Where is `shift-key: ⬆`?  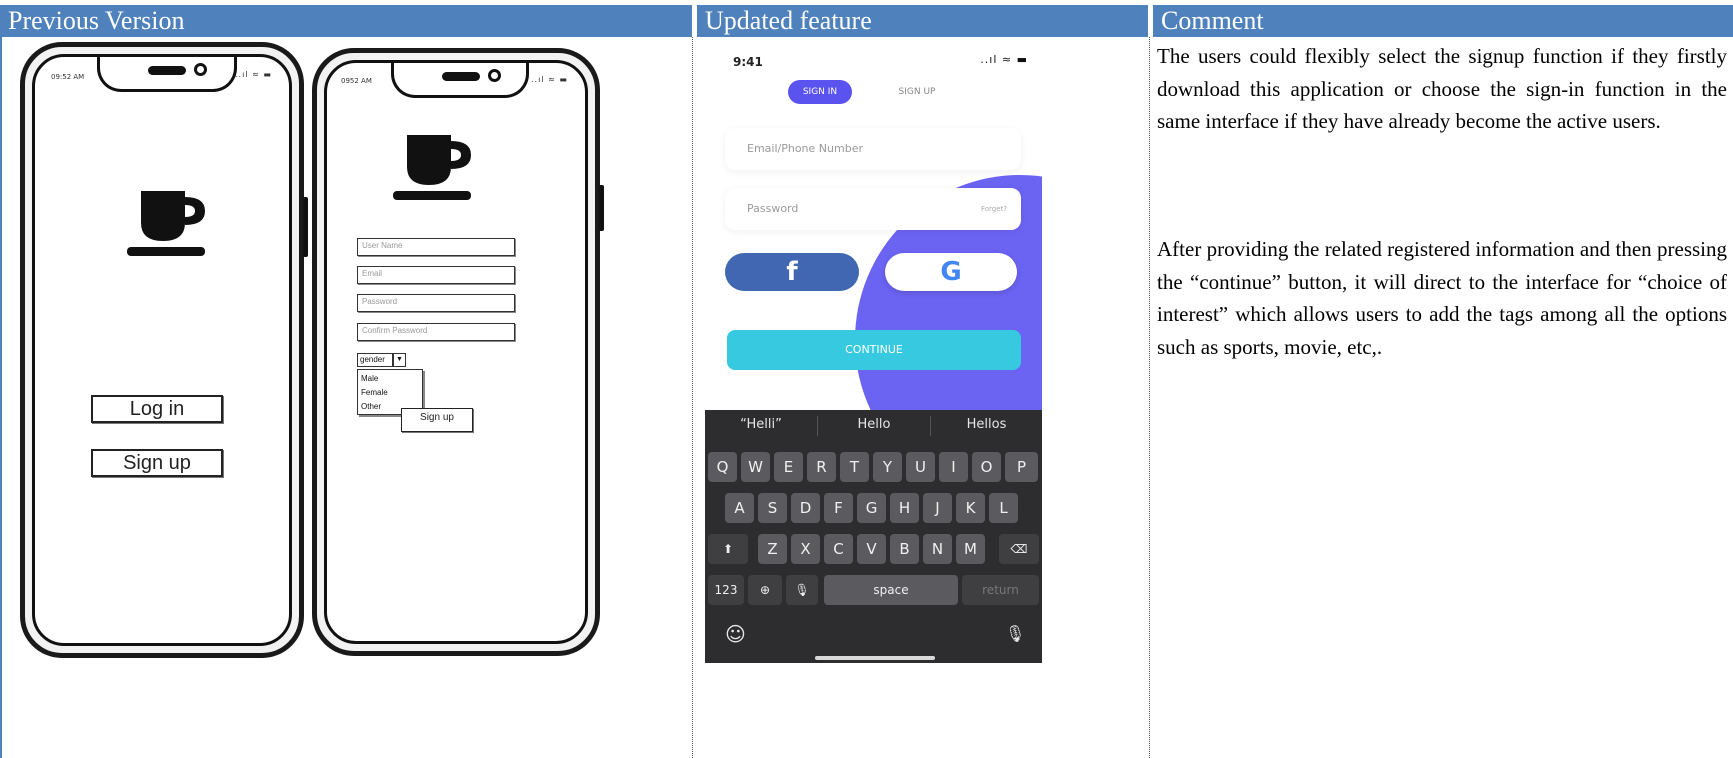 shift-key: ⬆ is located at coordinates (728, 549).